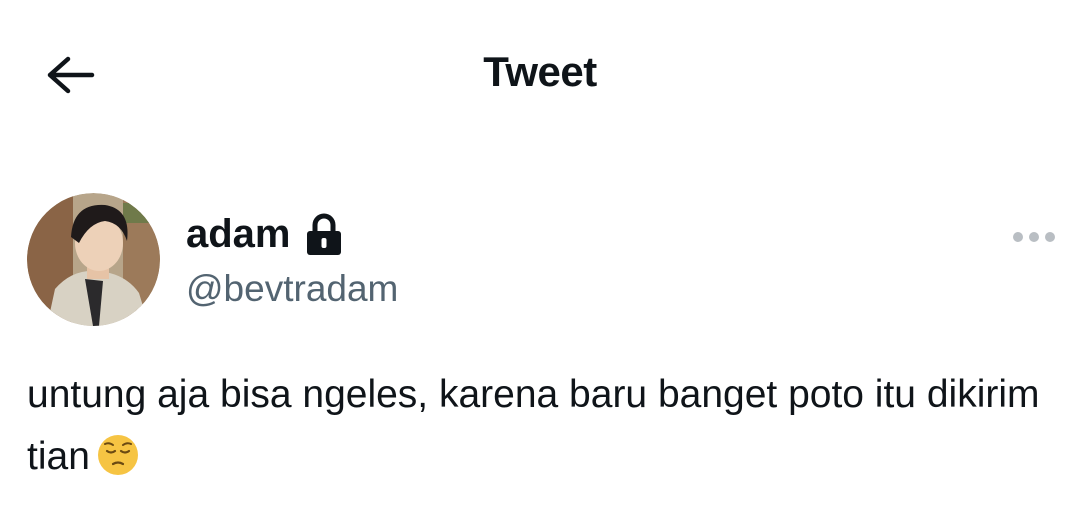  Describe the element at coordinates (117, 455) in the screenshot. I see `pensive-face-emoji` at that location.